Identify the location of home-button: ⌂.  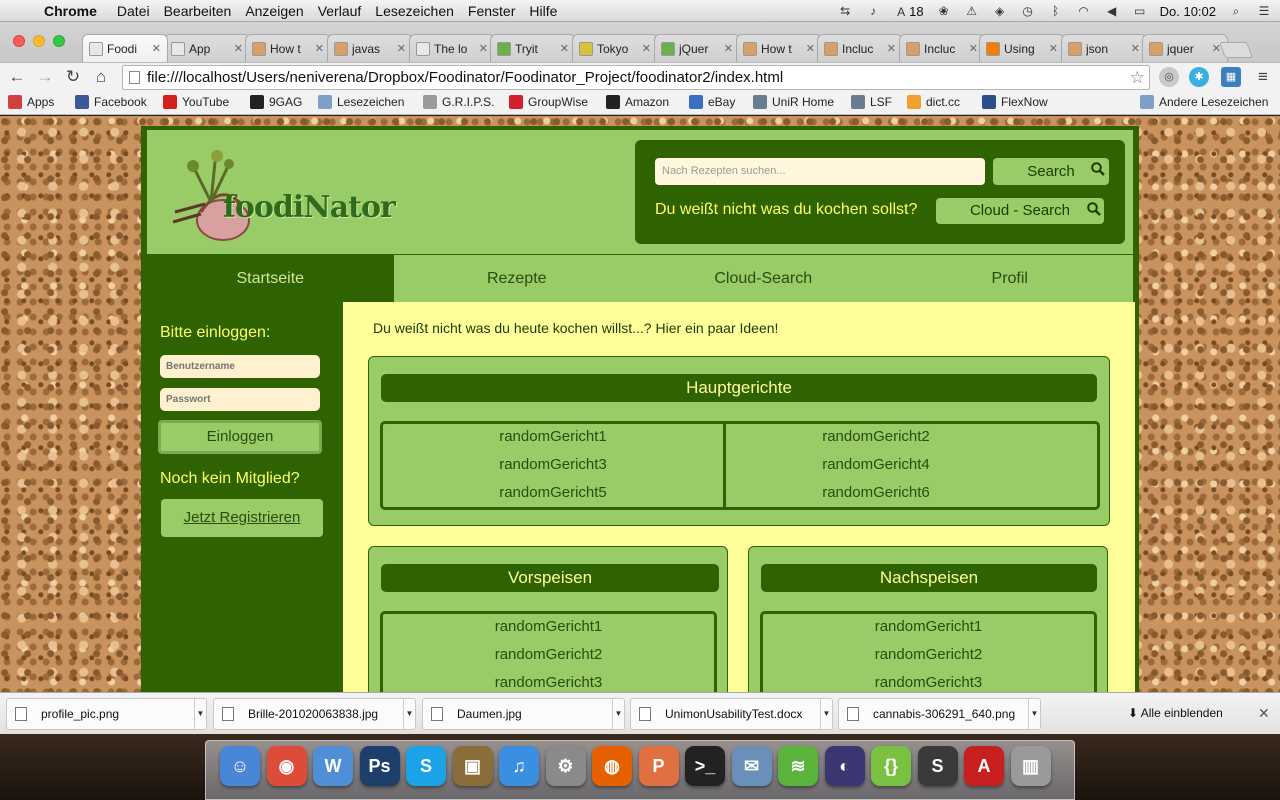
(101, 77).